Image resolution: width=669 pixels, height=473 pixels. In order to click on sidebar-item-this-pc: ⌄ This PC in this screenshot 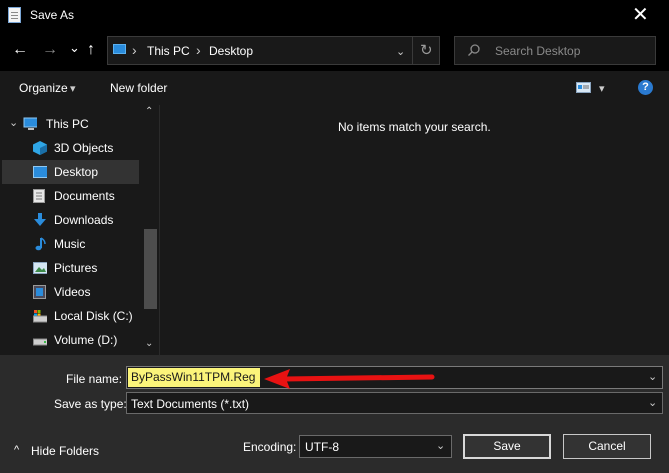, I will do `click(70, 124)`.